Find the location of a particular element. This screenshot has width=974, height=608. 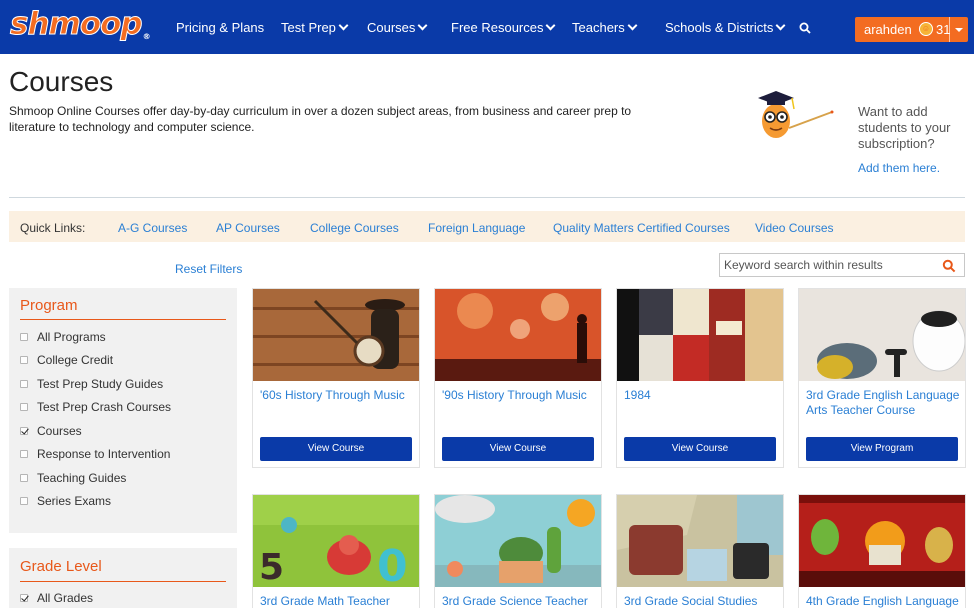

course-title: 3rd Grade Math Teacher is located at coordinates (337, 601).